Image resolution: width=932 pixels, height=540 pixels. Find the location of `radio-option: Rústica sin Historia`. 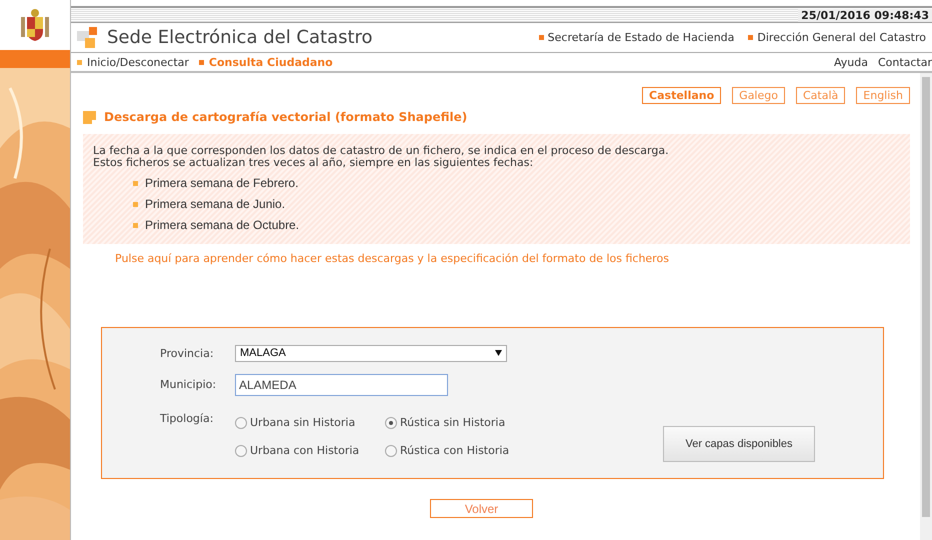

radio-option: Rústica sin Historia is located at coordinates (460, 423).